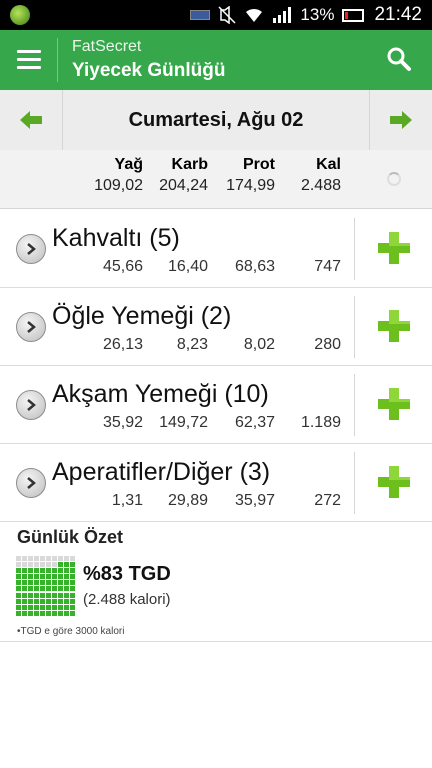  What do you see at coordinates (327, 266) in the screenshot?
I see `meal-kcal: 747` at bounding box center [327, 266].